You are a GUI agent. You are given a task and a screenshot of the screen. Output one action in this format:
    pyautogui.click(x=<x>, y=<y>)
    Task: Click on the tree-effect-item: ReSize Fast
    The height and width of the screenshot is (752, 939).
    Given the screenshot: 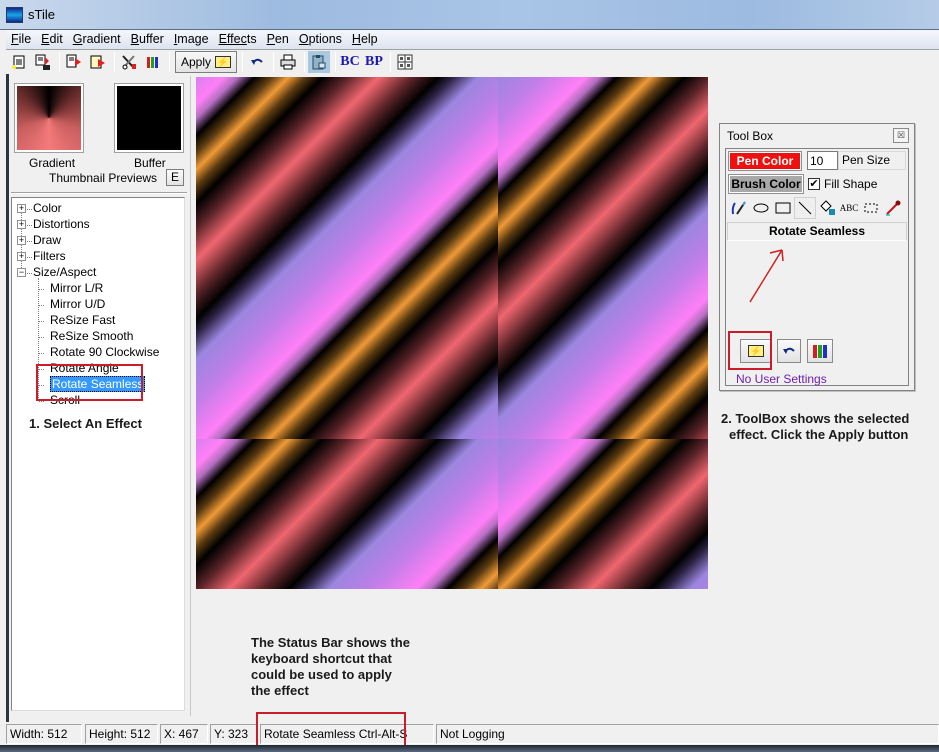 What is the action you would take?
    pyautogui.click(x=82, y=320)
    